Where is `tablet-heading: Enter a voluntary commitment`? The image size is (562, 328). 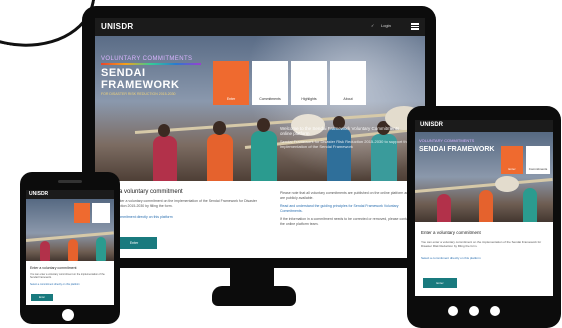 tablet-heading: Enter a voluntary commitment is located at coordinates (451, 232).